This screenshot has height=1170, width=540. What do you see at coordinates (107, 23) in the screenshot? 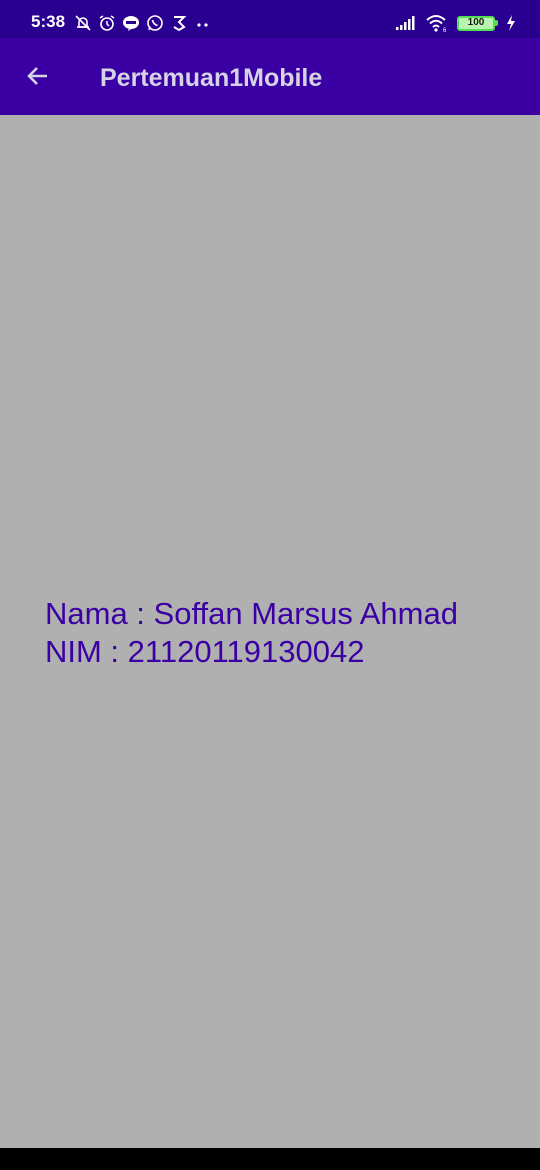
I see `alarm-icon` at bounding box center [107, 23].